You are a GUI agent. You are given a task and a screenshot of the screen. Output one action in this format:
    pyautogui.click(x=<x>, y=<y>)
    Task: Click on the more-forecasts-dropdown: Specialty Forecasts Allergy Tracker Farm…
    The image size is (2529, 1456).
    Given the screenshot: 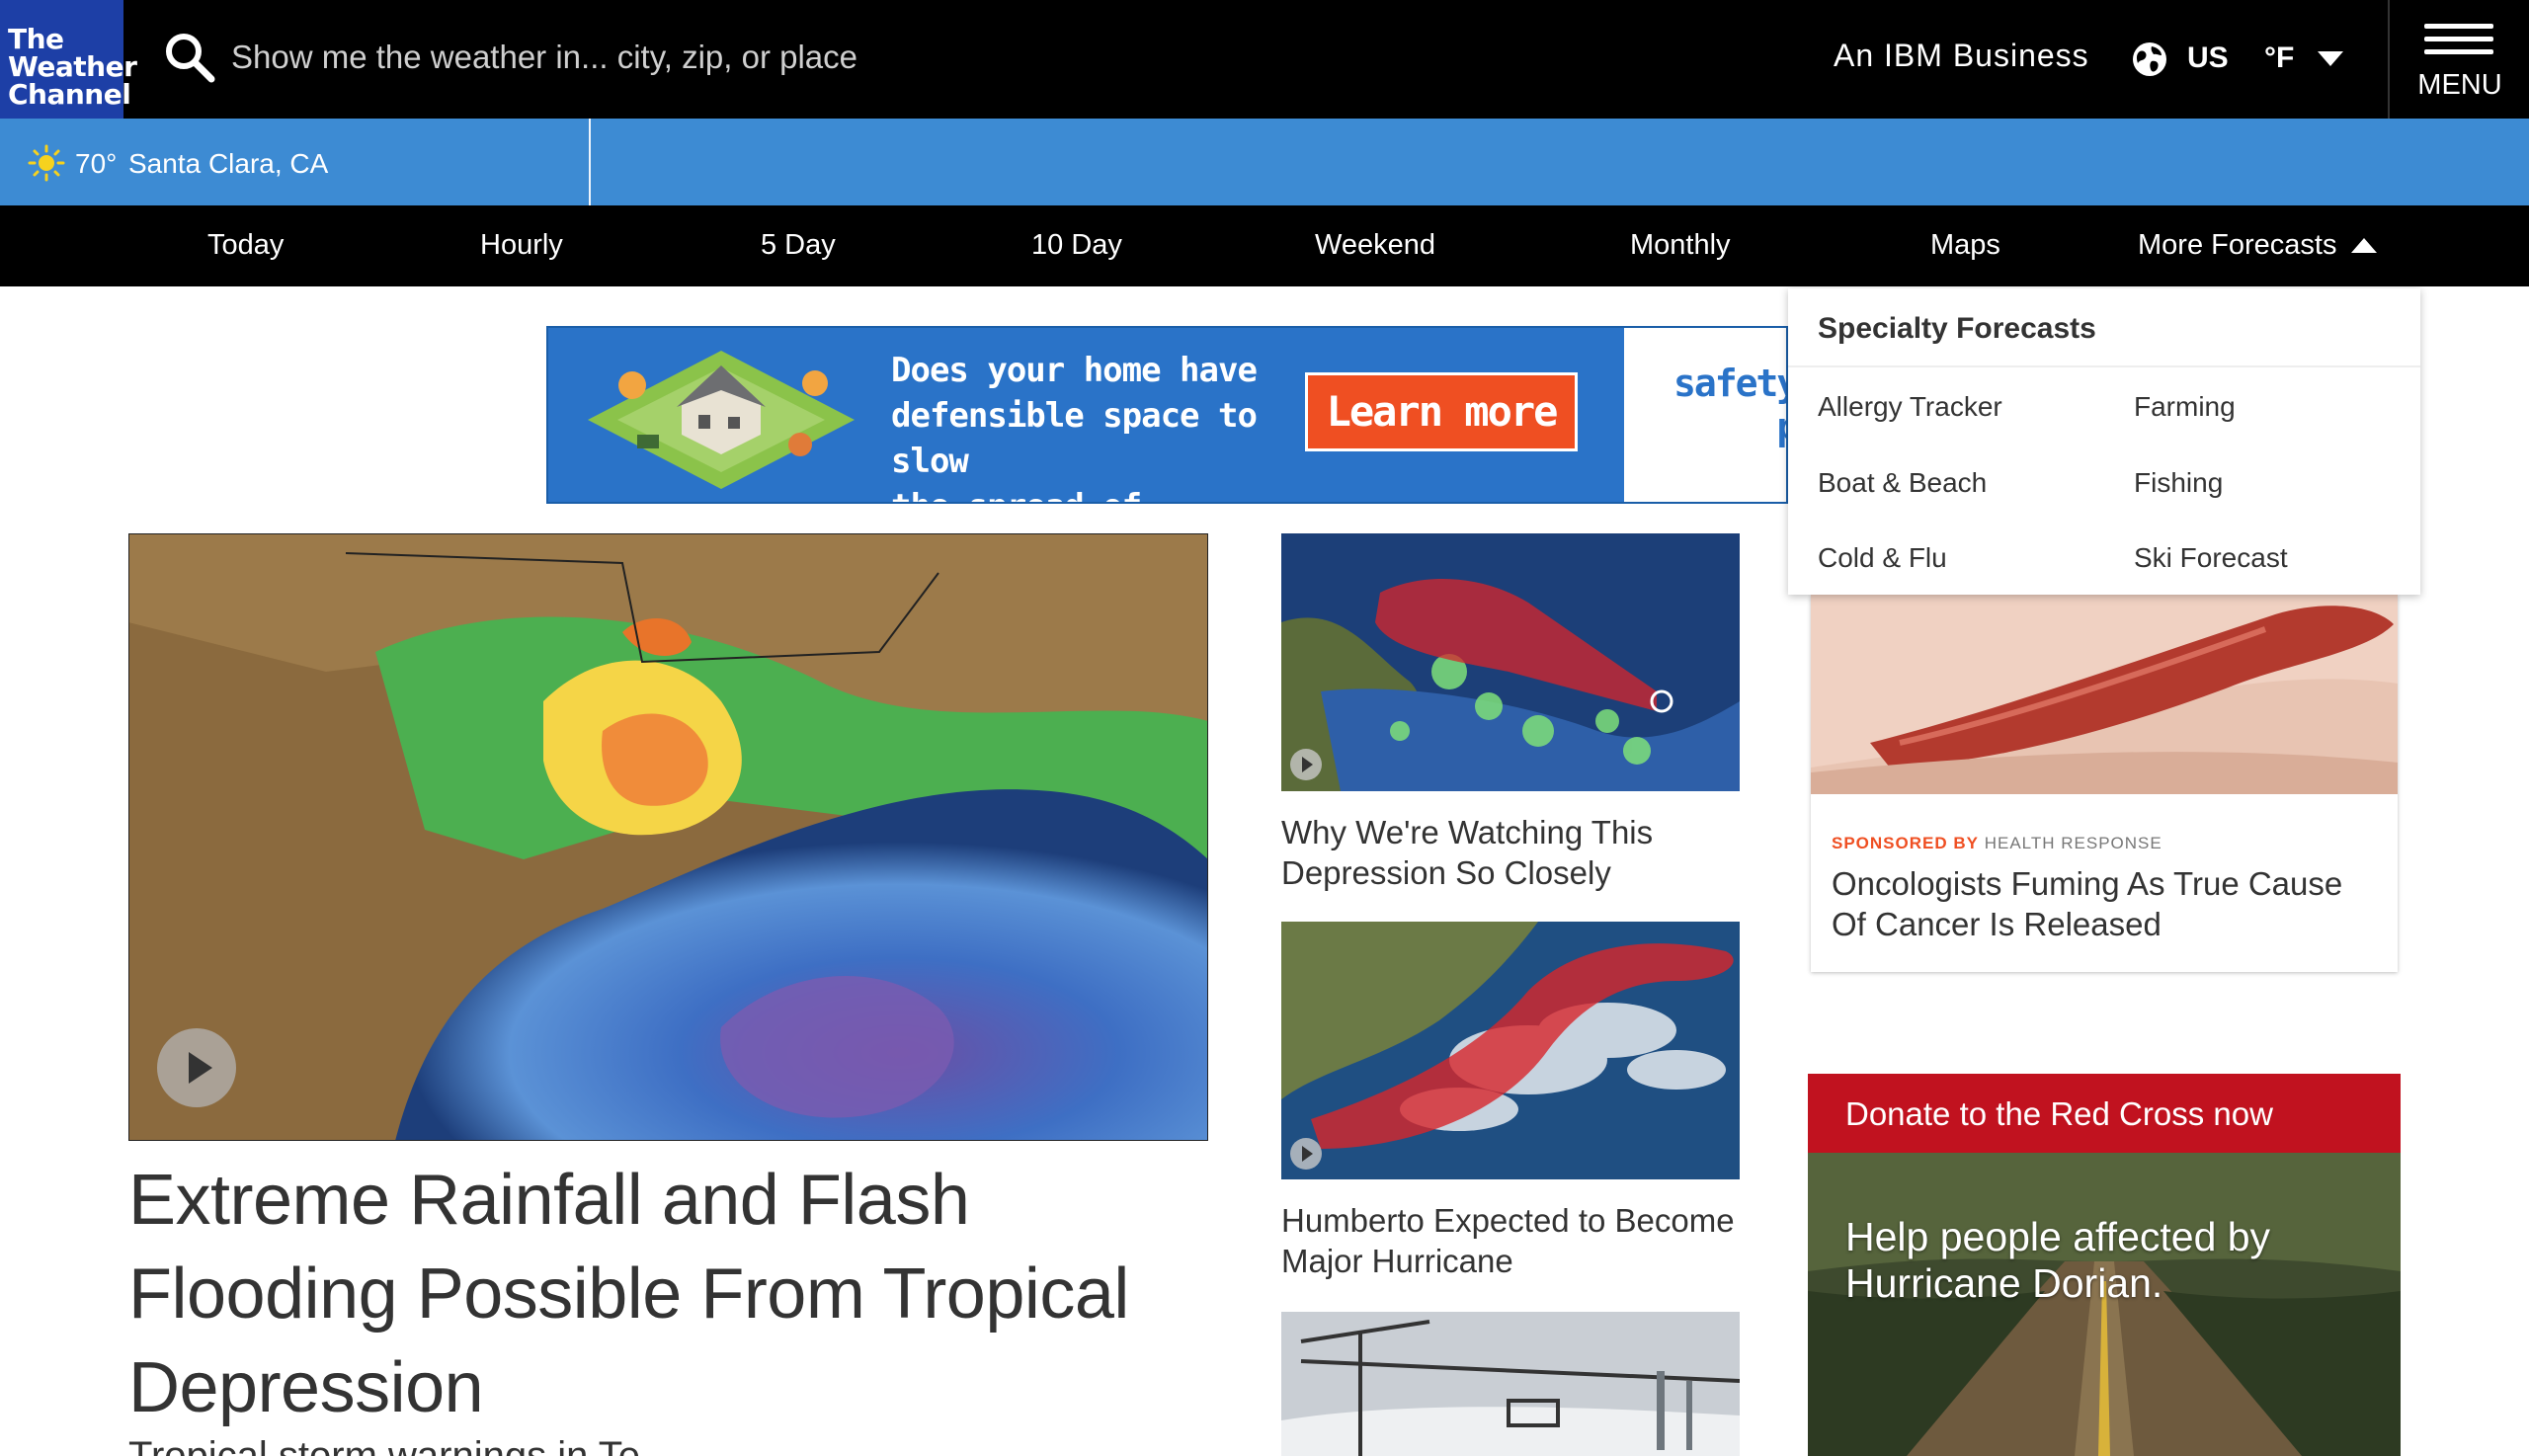 What is the action you would take?
    pyautogui.click(x=2104, y=441)
    